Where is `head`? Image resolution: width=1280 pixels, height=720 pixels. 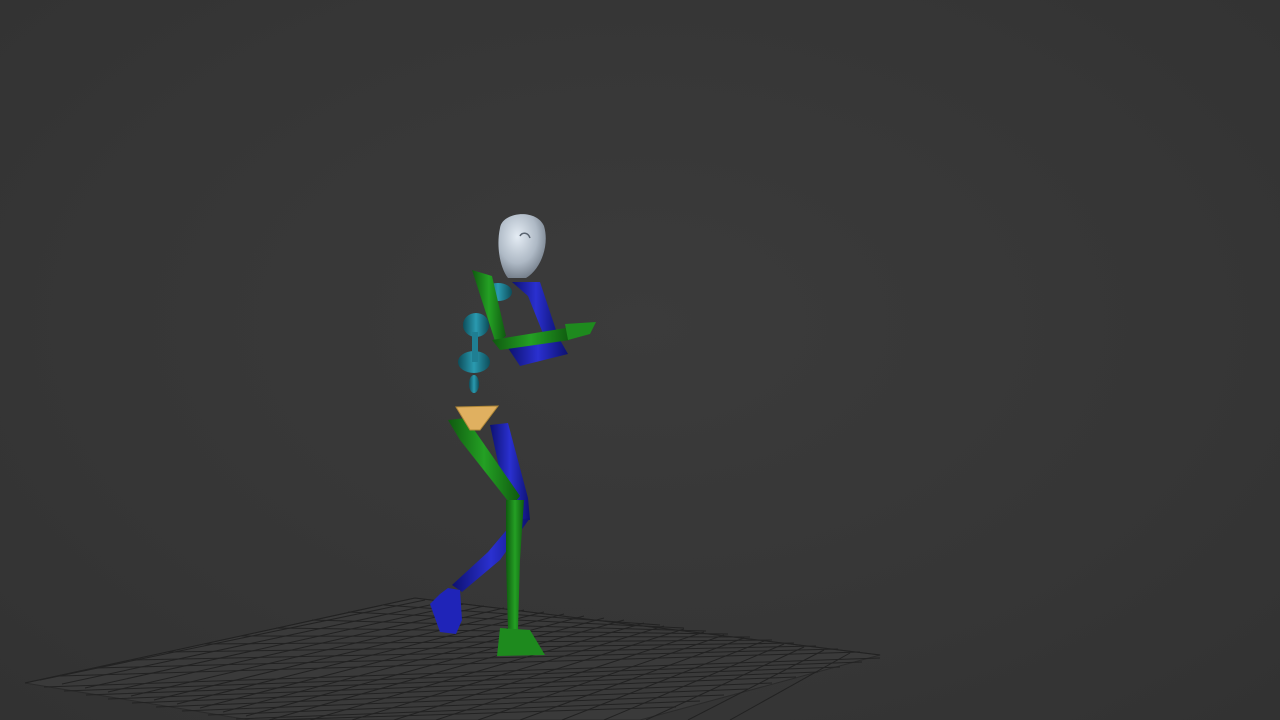
head is located at coordinates (522, 246).